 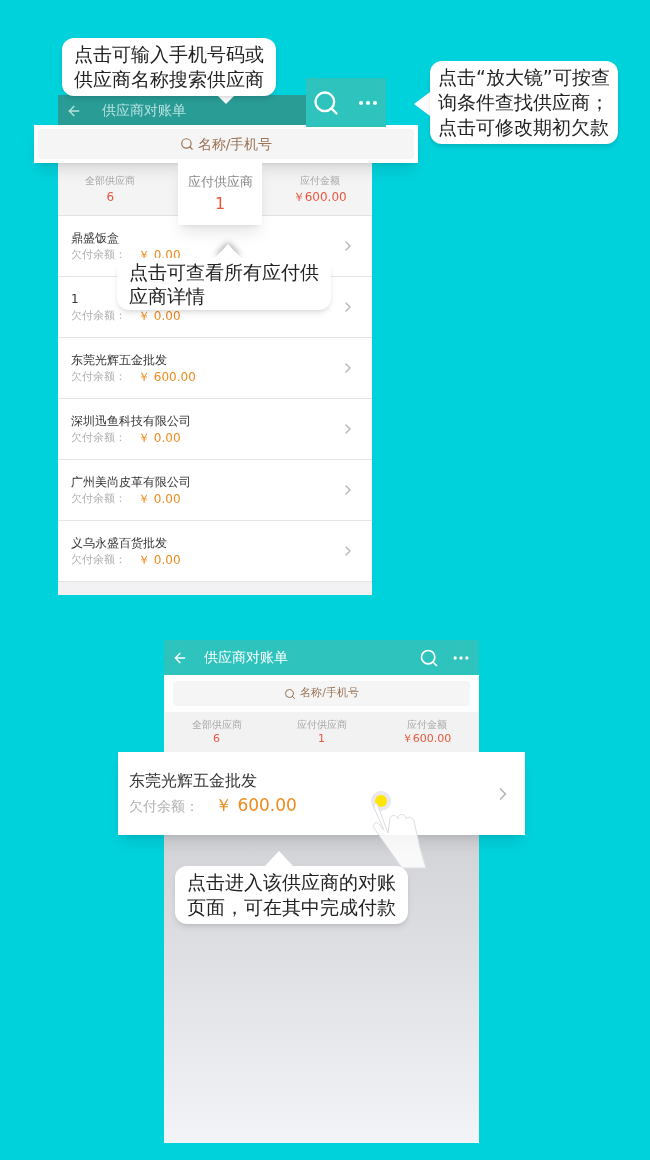 I want to click on hint-tooltip: 点击可输入手机号码或 供应商名称搜索供应商, so click(x=169, y=67).